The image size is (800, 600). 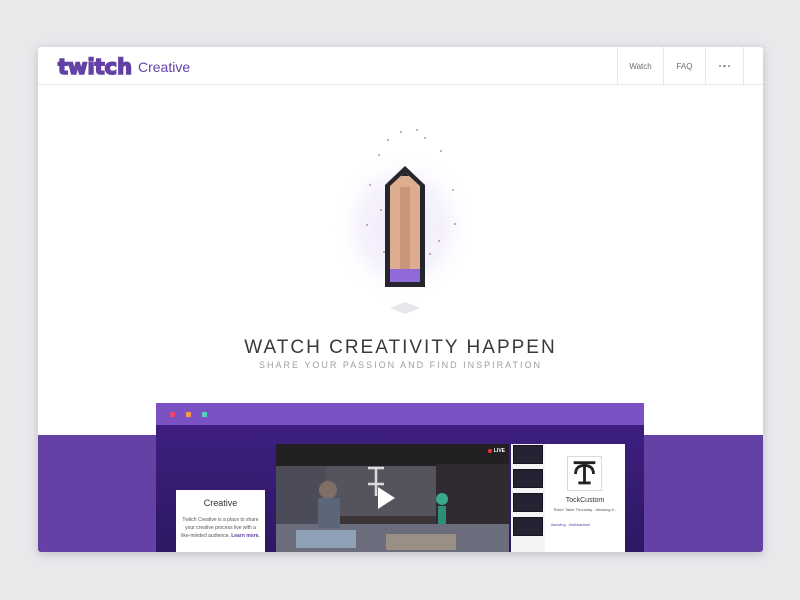 I want to click on nav-more-button, so click(x=725, y=66).